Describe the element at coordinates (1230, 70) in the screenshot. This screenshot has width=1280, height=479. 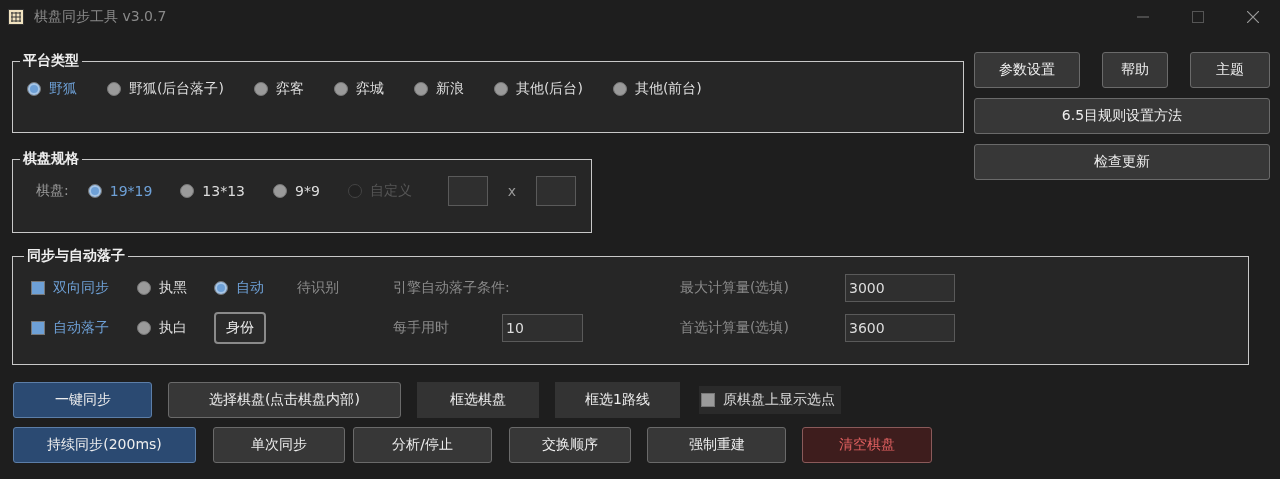
I see `toolbar-button: 主题` at that location.